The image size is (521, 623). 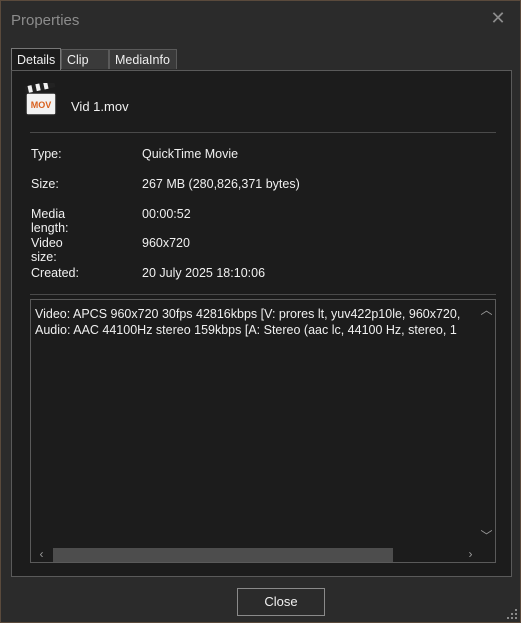 I want to click on file-name: Vid 1.mov, so click(x=100, y=106).